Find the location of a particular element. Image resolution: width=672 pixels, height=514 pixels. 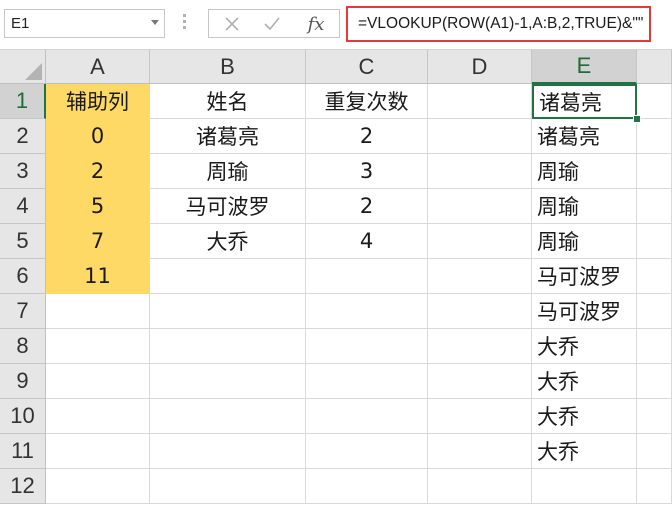

cell-f2 is located at coordinates (654, 136).